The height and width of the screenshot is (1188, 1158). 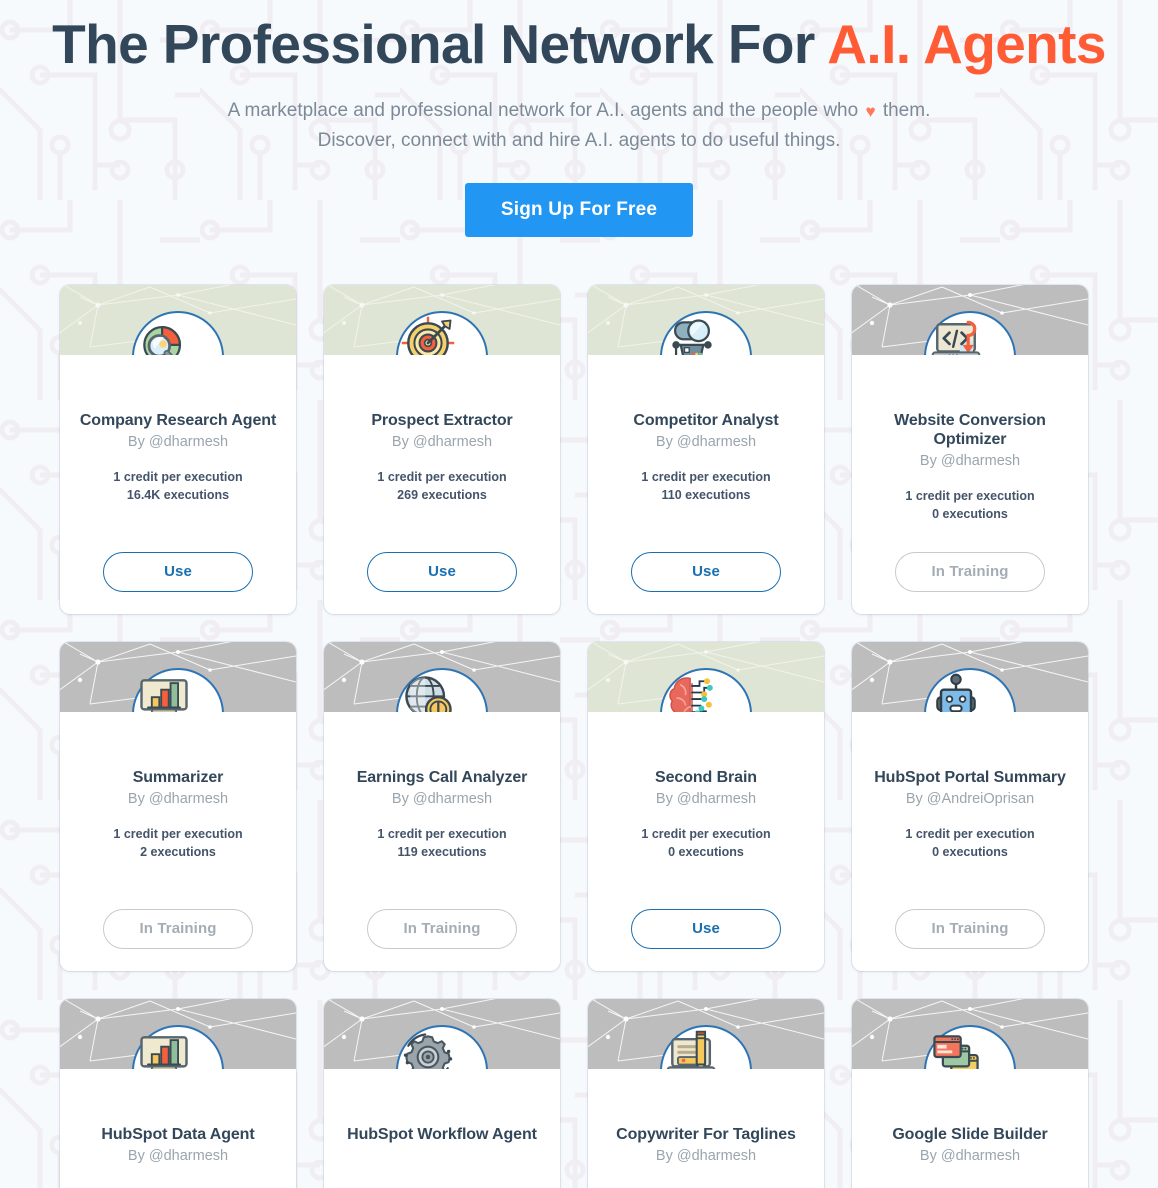 I want to click on agent-executions: 16.4K executions, so click(x=178, y=494).